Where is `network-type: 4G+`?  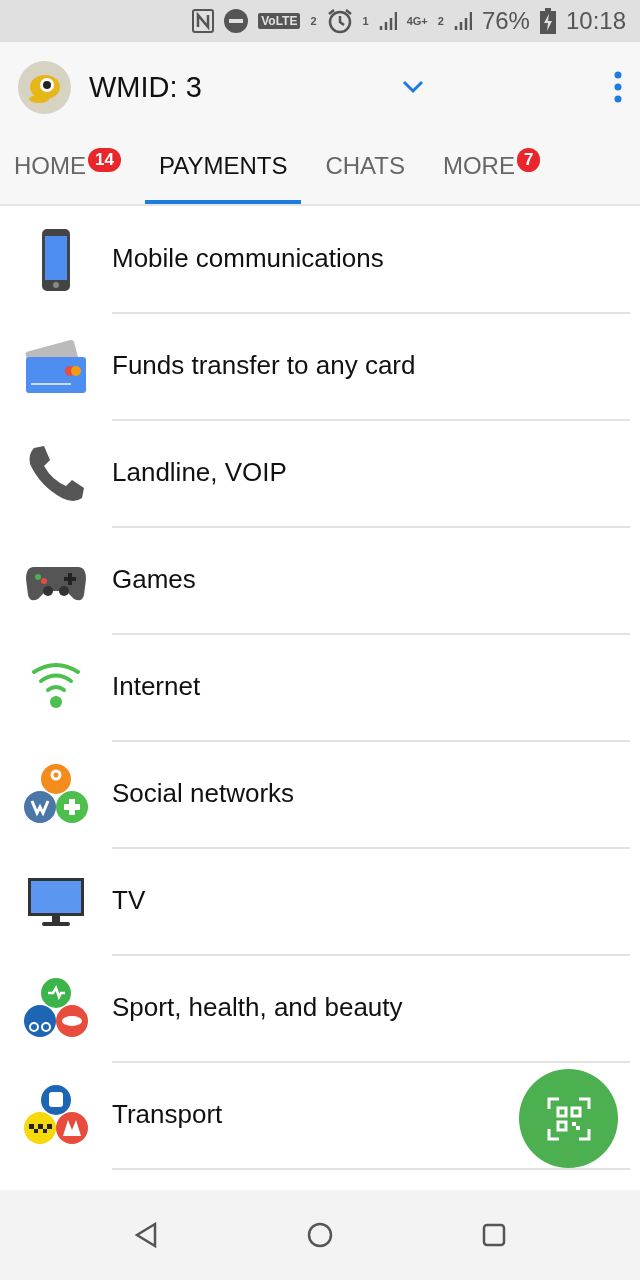 network-type: 4G+ is located at coordinates (417, 21).